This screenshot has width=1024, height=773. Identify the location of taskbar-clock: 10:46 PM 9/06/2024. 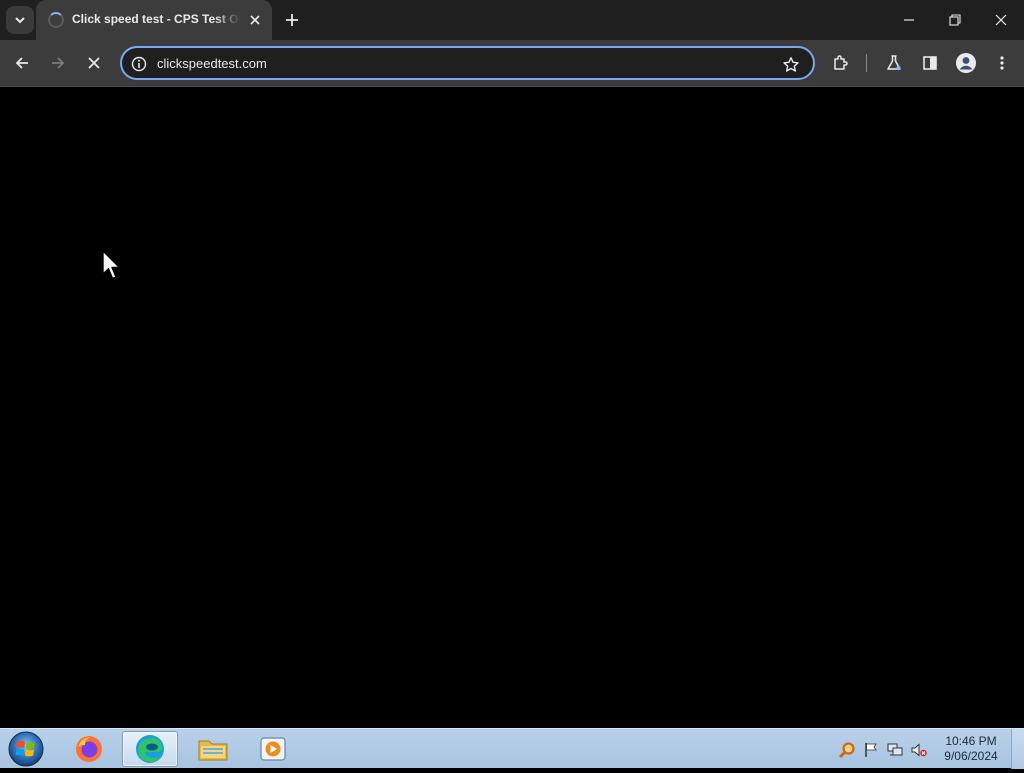
(971, 750).